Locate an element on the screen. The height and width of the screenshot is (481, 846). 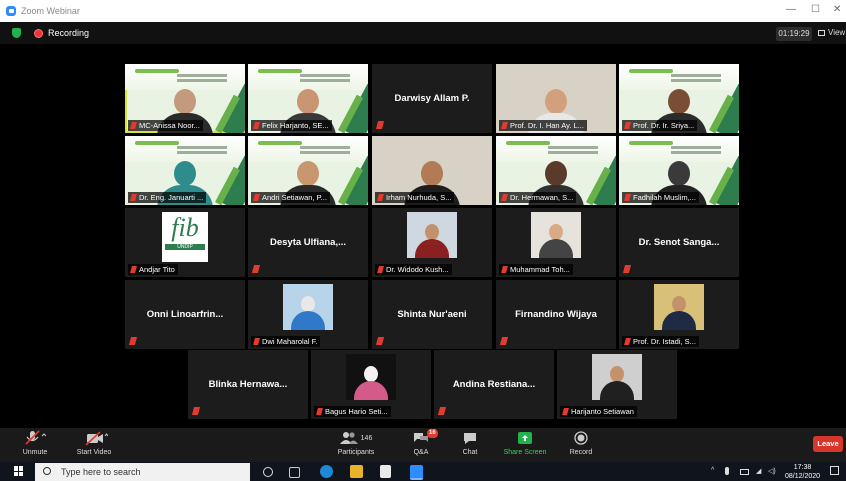
participants-count: 146 is located at coordinates (366, 438).